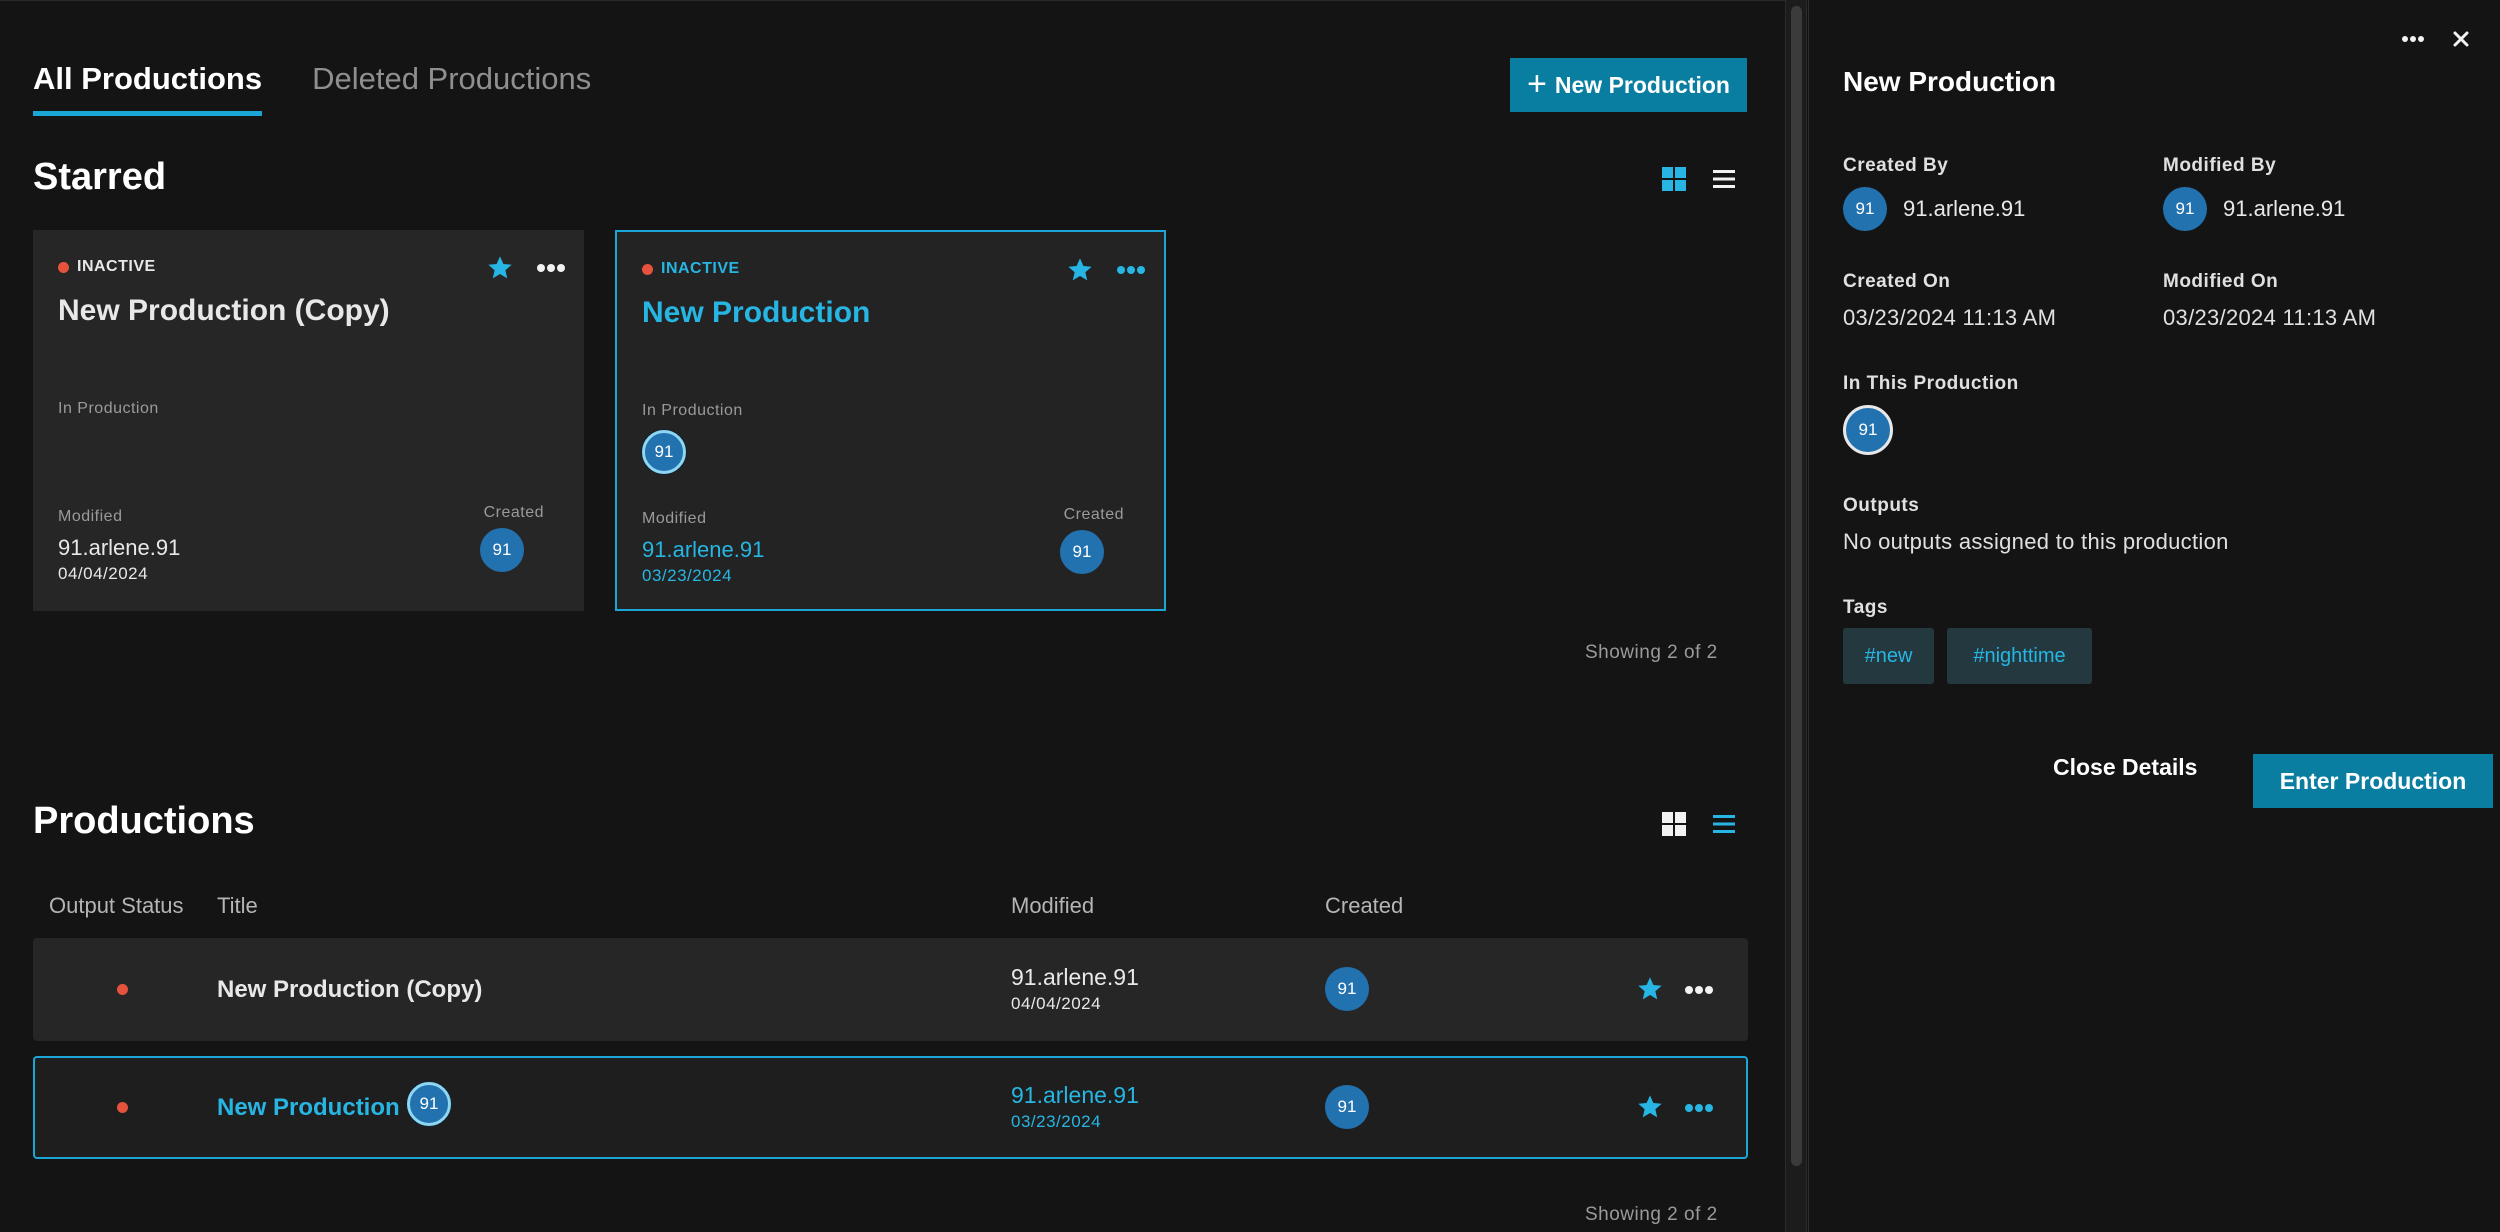 The height and width of the screenshot is (1232, 2500). What do you see at coordinates (1056, 1121) in the screenshot?
I see `row-modified-date: 03/23/2024` at bounding box center [1056, 1121].